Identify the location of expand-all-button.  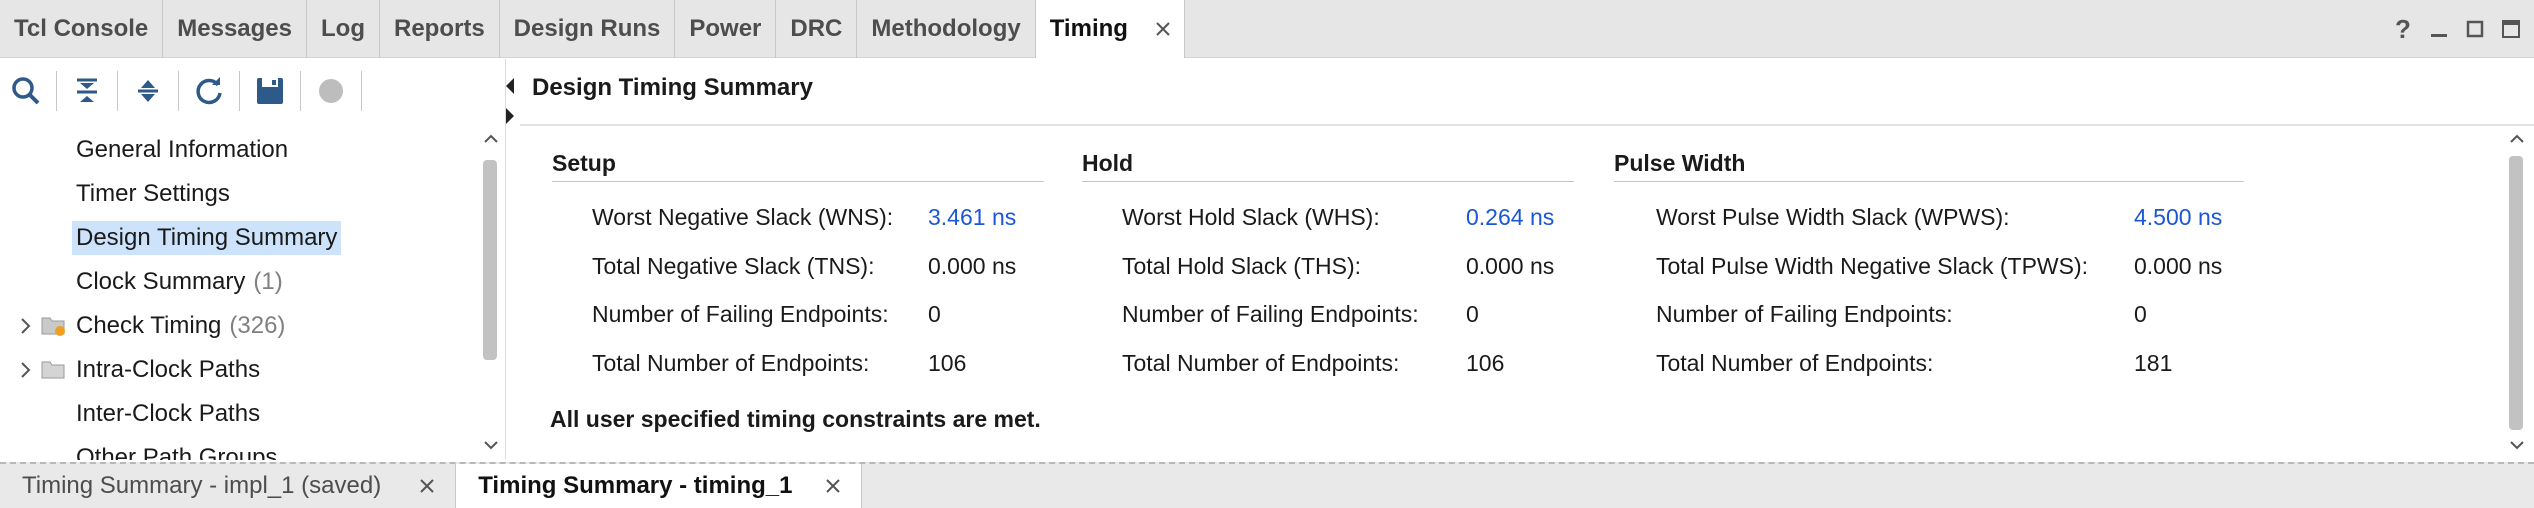
(148, 91).